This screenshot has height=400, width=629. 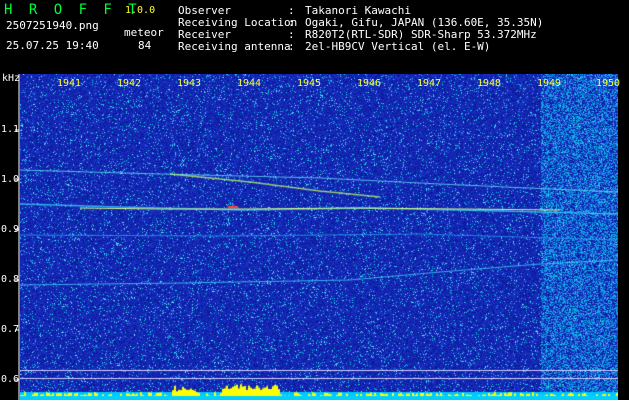 I want to click on app-version: 1.0.0, so click(x=140, y=10).